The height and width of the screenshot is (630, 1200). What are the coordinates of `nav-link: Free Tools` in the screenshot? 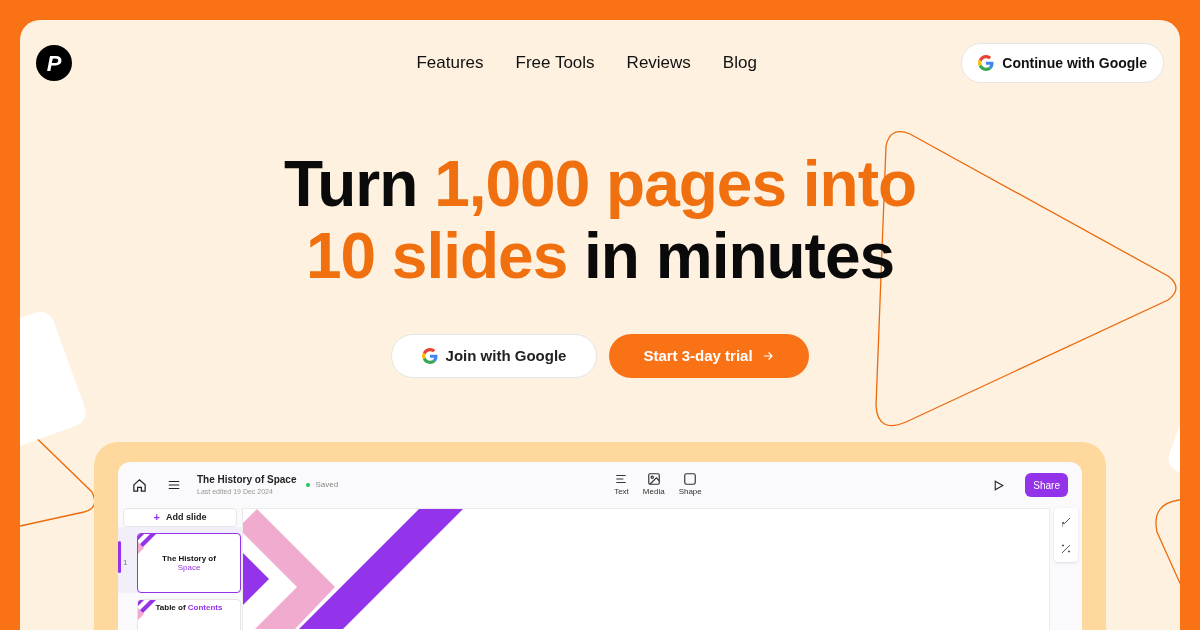 It's located at (555, 63).